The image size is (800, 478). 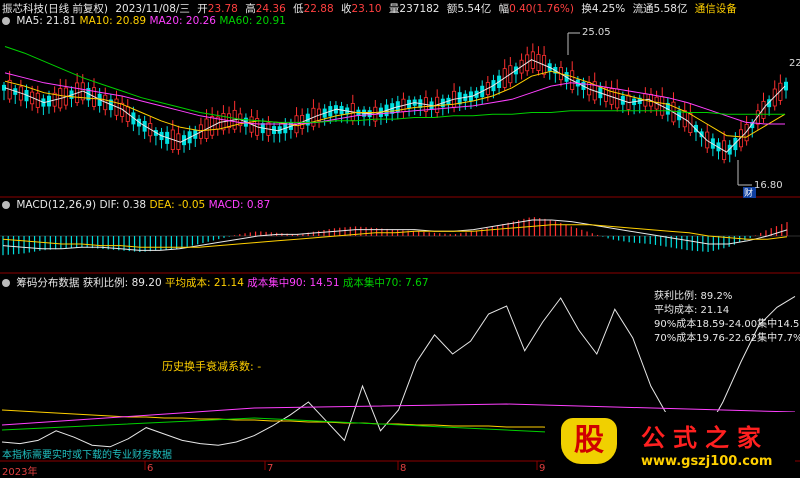 I want to click on chip-avg-cost: 平均成本: 21.14, so click(x=204, y=283).